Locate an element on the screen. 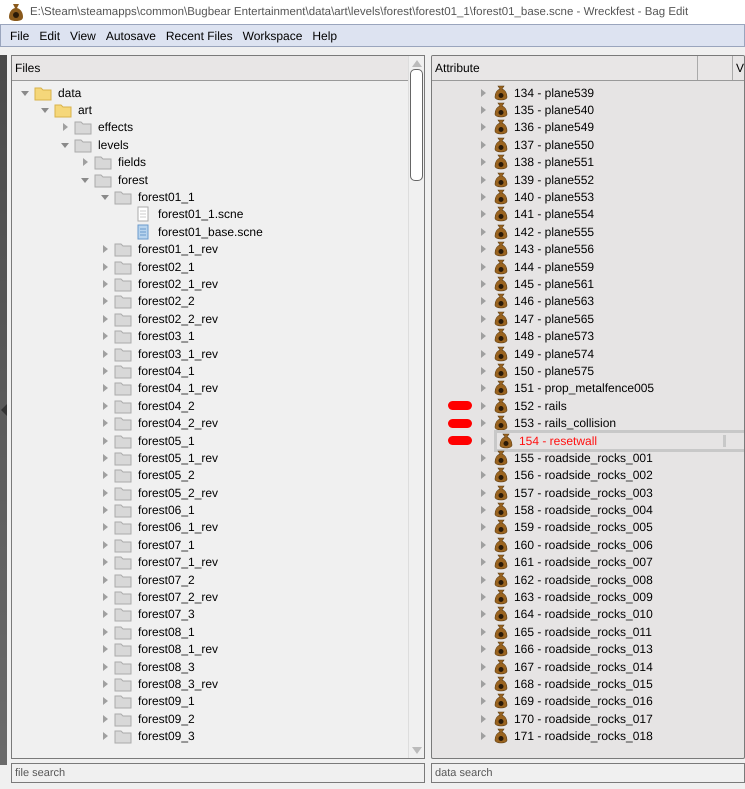 This screenshot has height=789, width=745. column-header: Attribute is located at coordinates (565, 68).